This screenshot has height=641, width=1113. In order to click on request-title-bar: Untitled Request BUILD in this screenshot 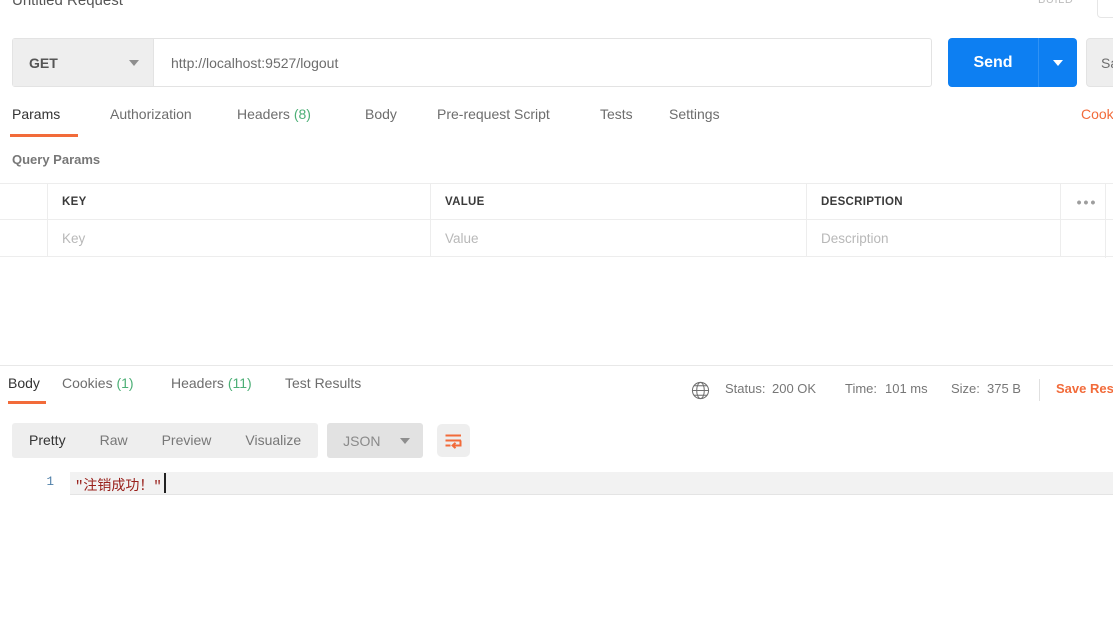, I will do `click(556, 9)`.